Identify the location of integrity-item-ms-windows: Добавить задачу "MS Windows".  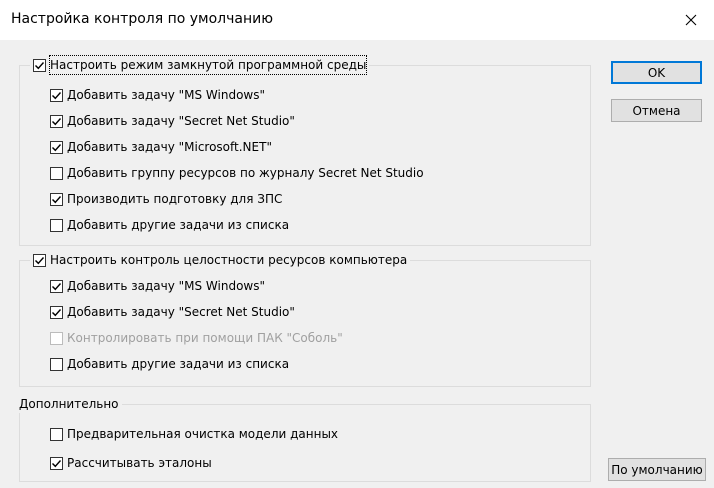
(157, 286).